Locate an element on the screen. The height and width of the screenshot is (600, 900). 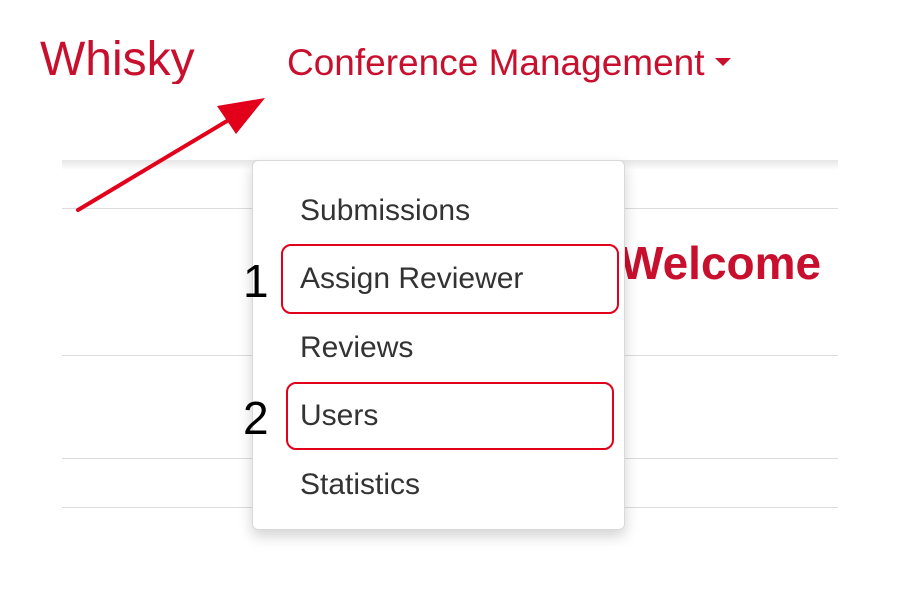
arrow-pointer-icon is located at coordinates (170, 155).